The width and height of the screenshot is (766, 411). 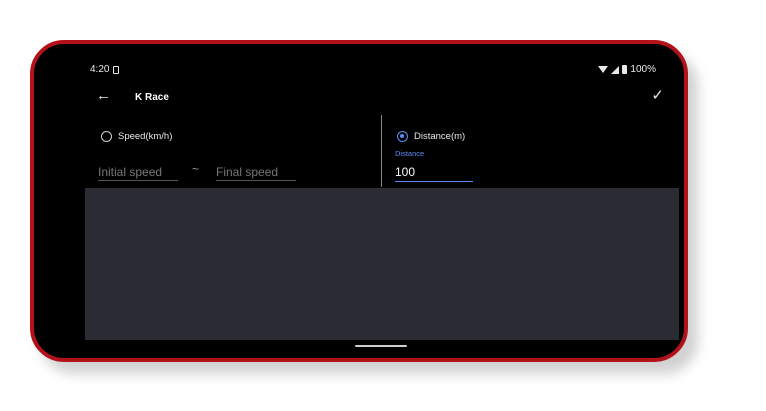 What do you see at coordinates (152, 97) in the screenshot?
I see `page-title: K Race` at bounding box center [152, 97].